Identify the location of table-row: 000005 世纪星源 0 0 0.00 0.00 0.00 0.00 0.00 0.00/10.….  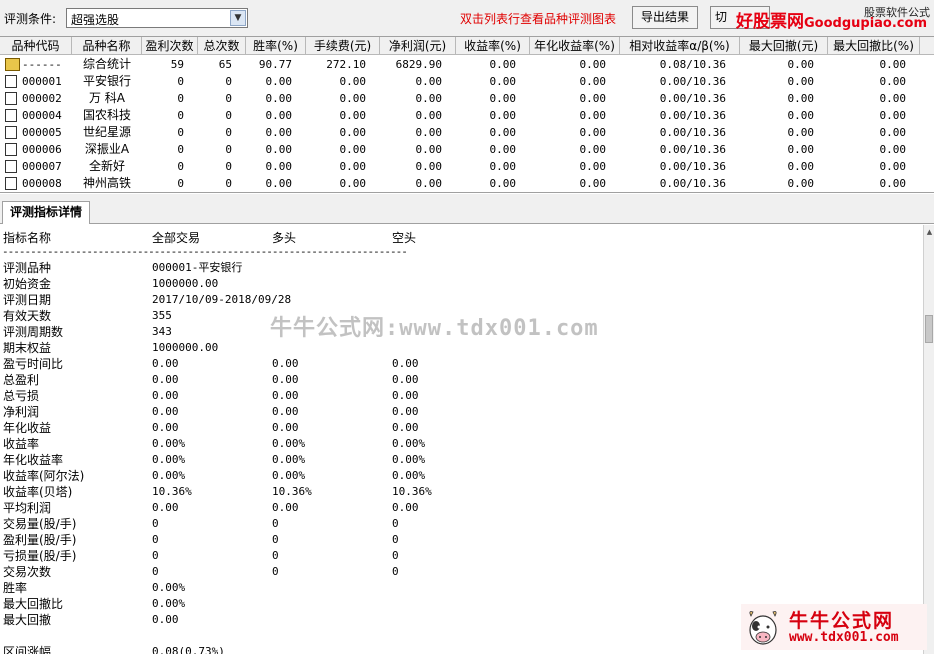
(467, 132).